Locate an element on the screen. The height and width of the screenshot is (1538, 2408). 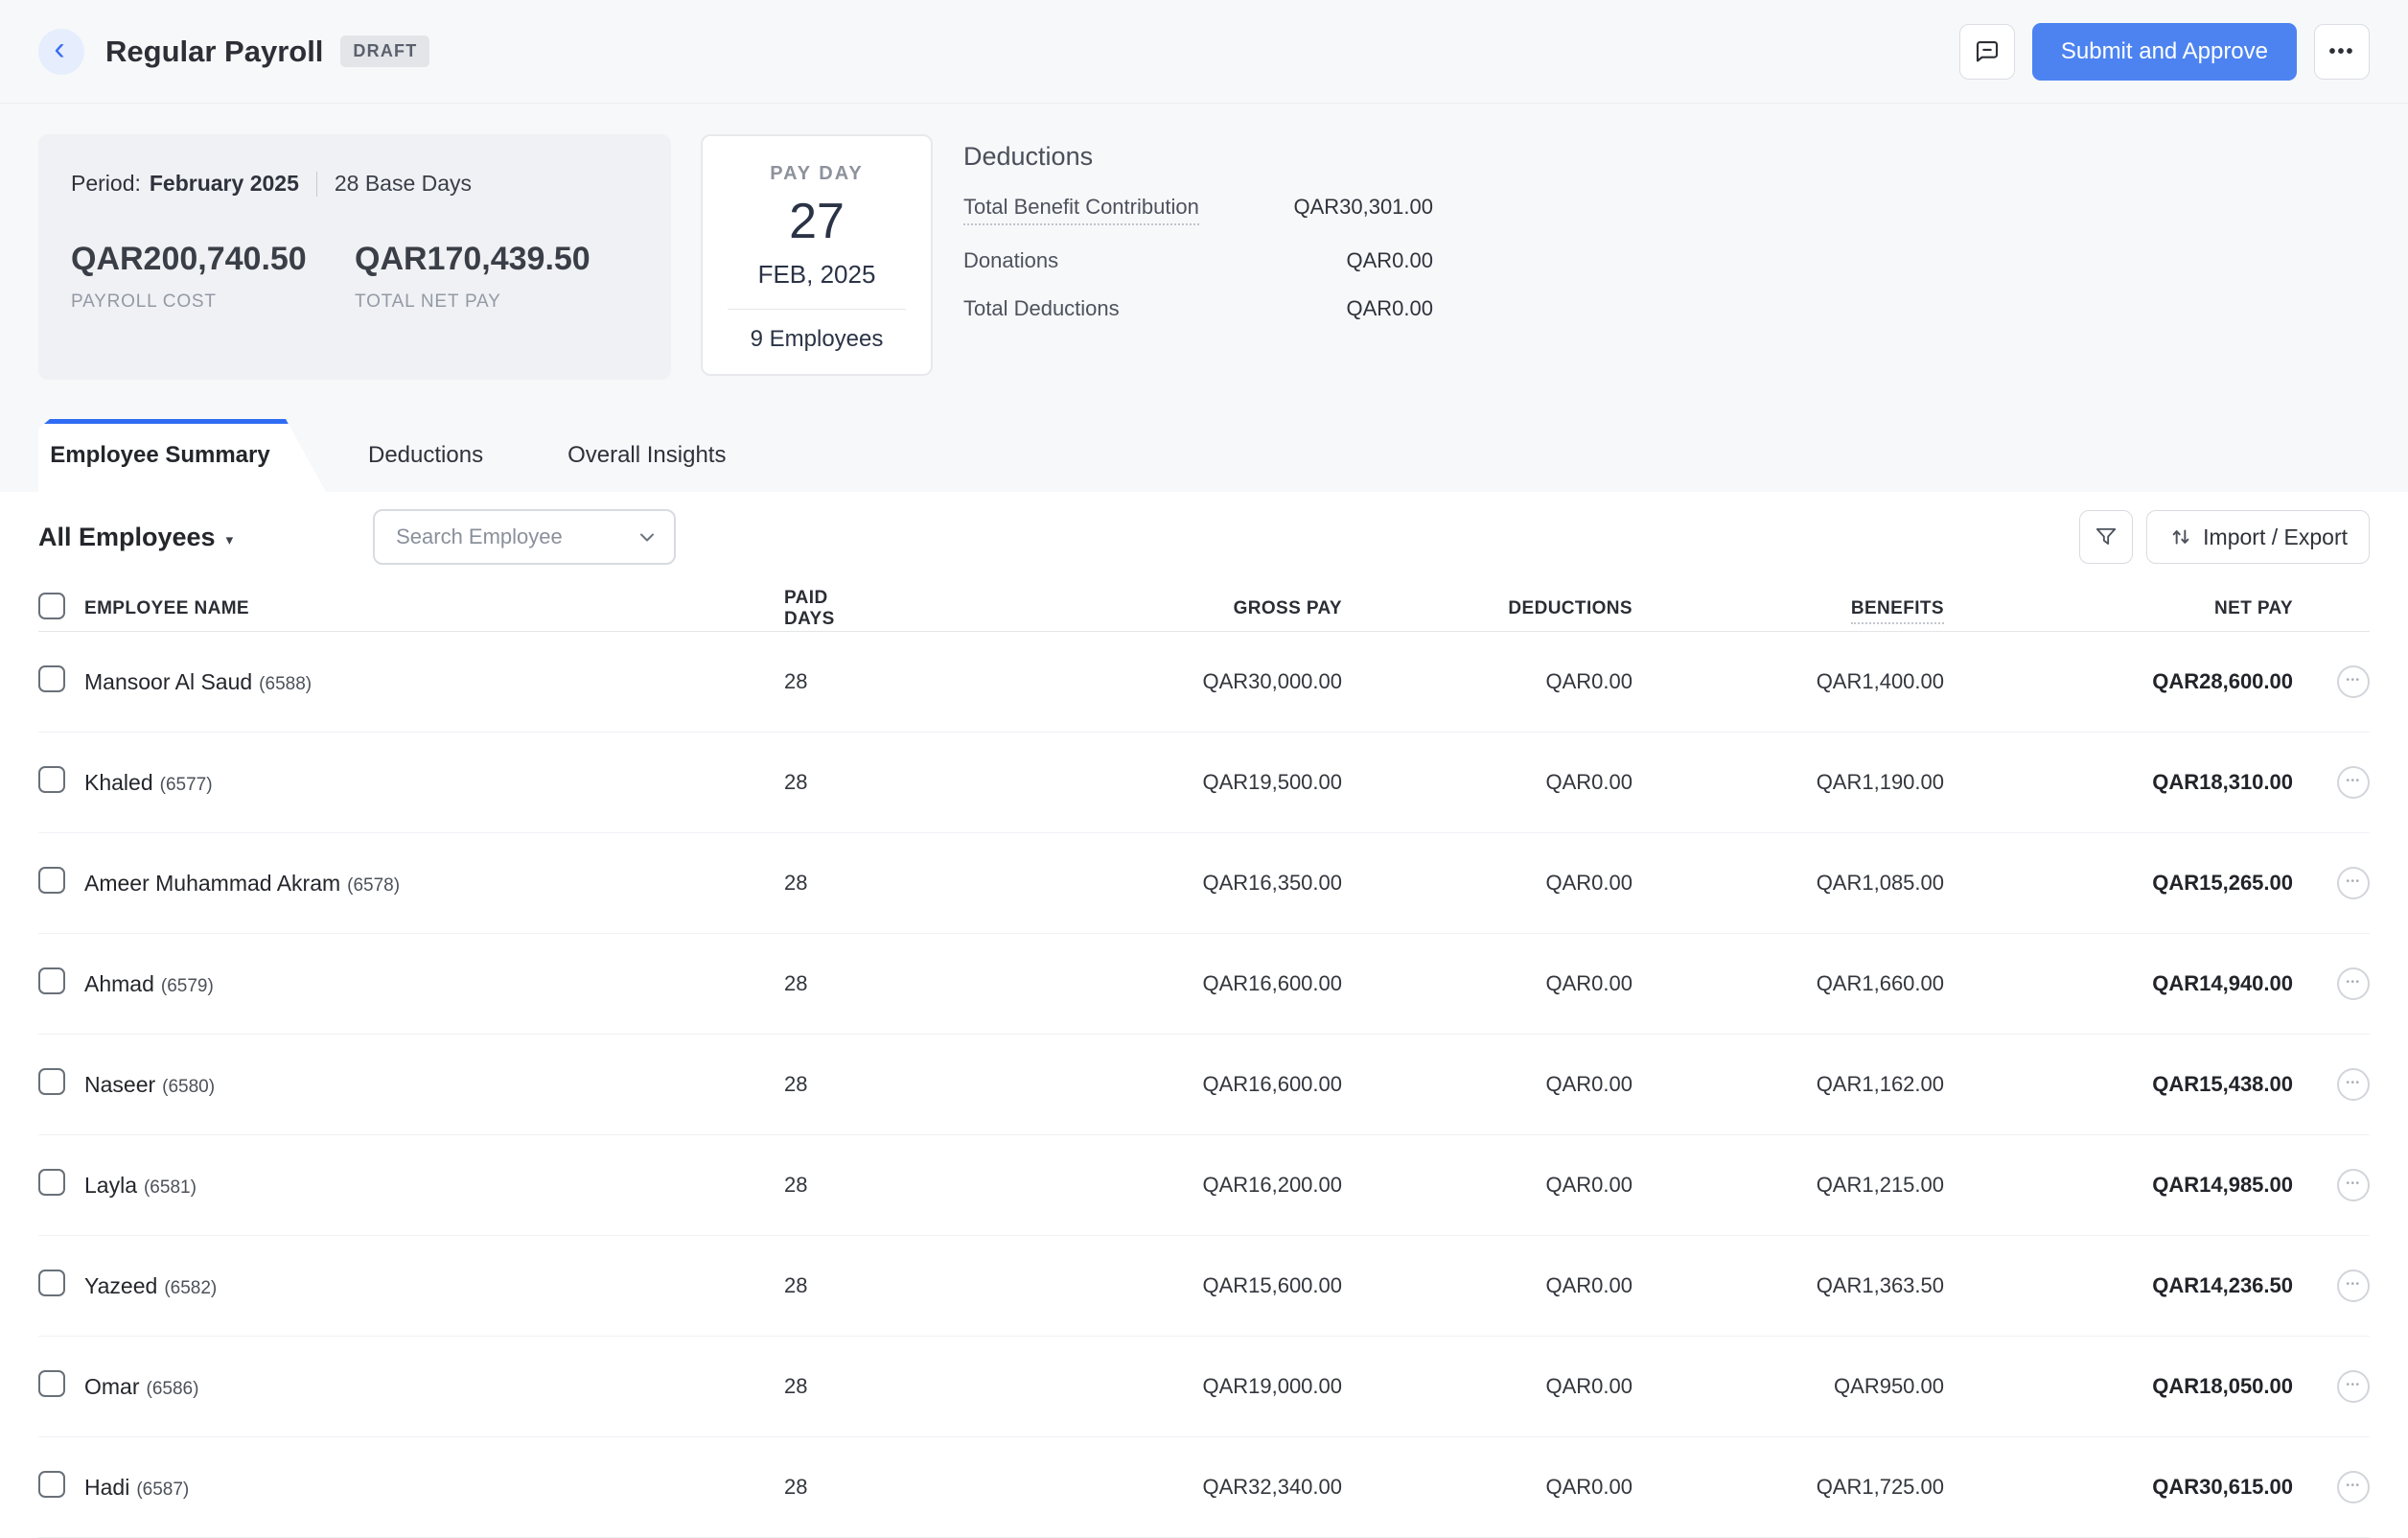
pay-day-date: 27 is located at coordinates (817, 221).